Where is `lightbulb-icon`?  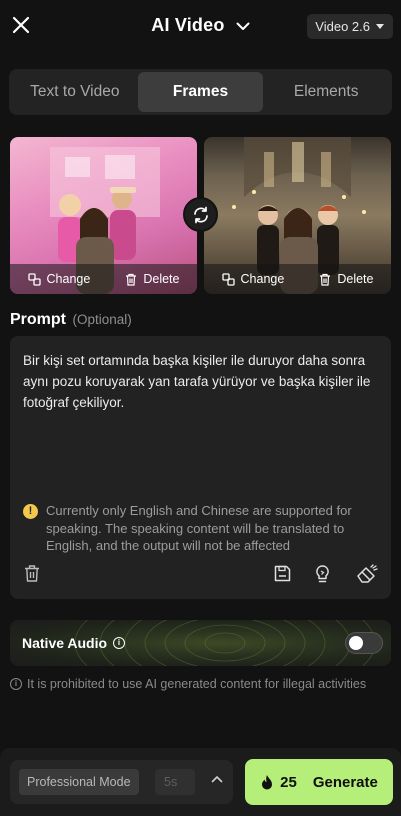 lightbulb-icon is located at coordinates (322, 574).